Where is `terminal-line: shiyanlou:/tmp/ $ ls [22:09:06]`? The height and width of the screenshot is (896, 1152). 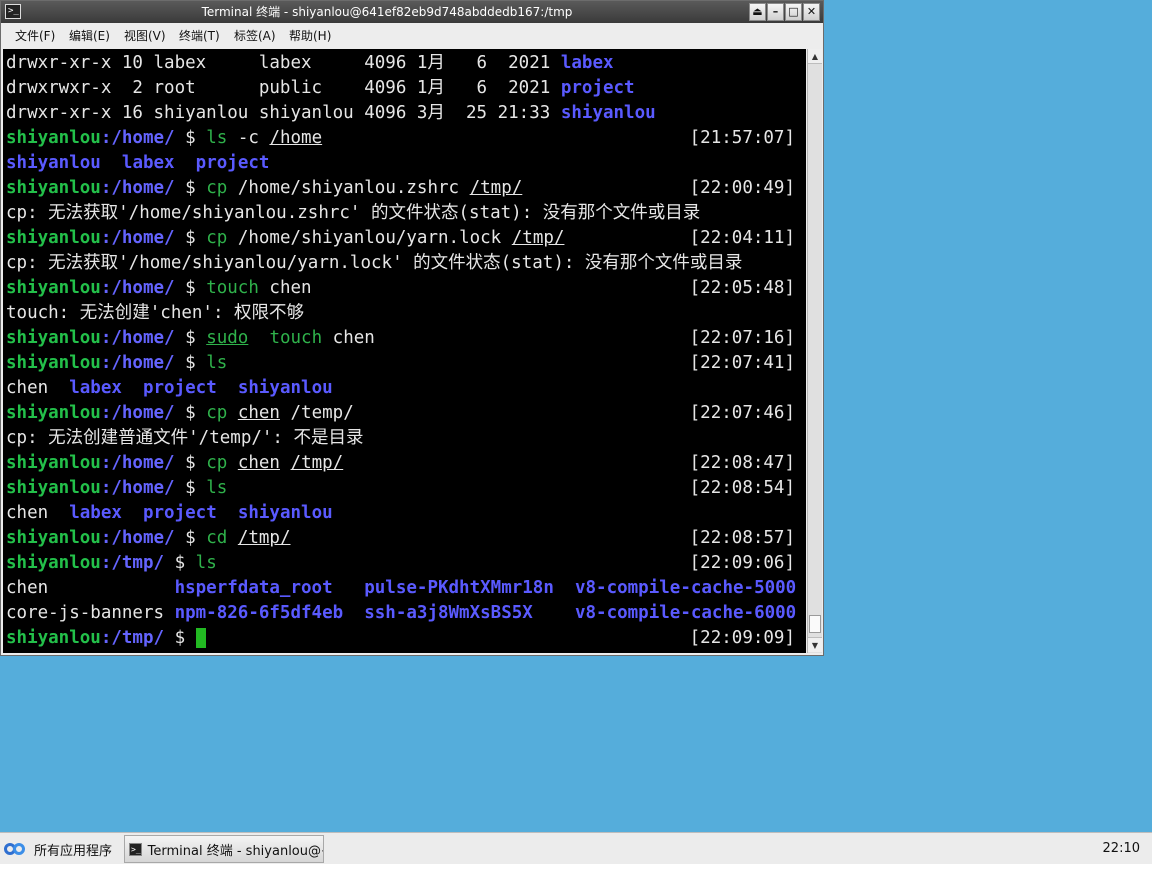 terminal-line: shiyanlou:/tmp/ $ ls [22:09:06] is located at coordinates (406, 563).